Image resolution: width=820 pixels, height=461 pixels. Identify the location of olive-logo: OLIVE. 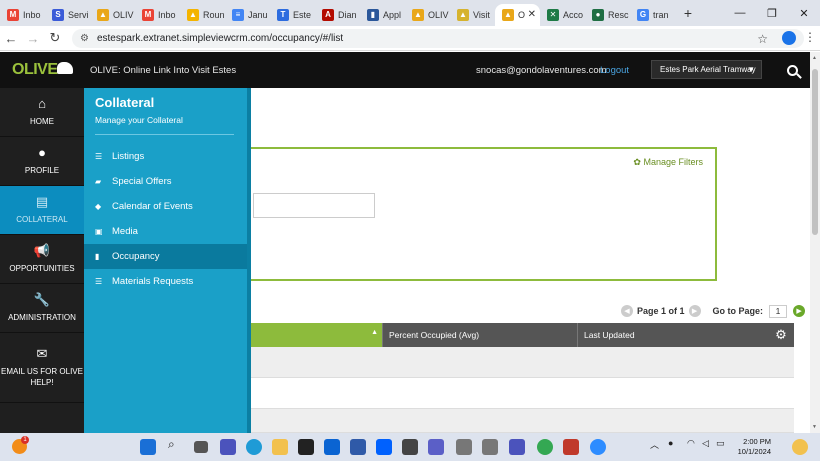
(42, 70).